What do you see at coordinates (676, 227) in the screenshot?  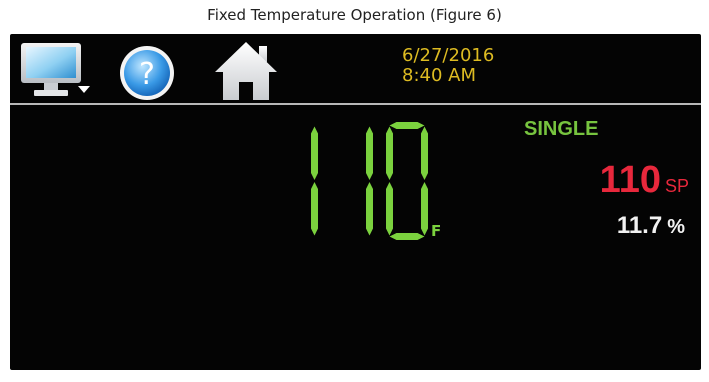 I see `output-unit: %` at bounding box center [676, 227].